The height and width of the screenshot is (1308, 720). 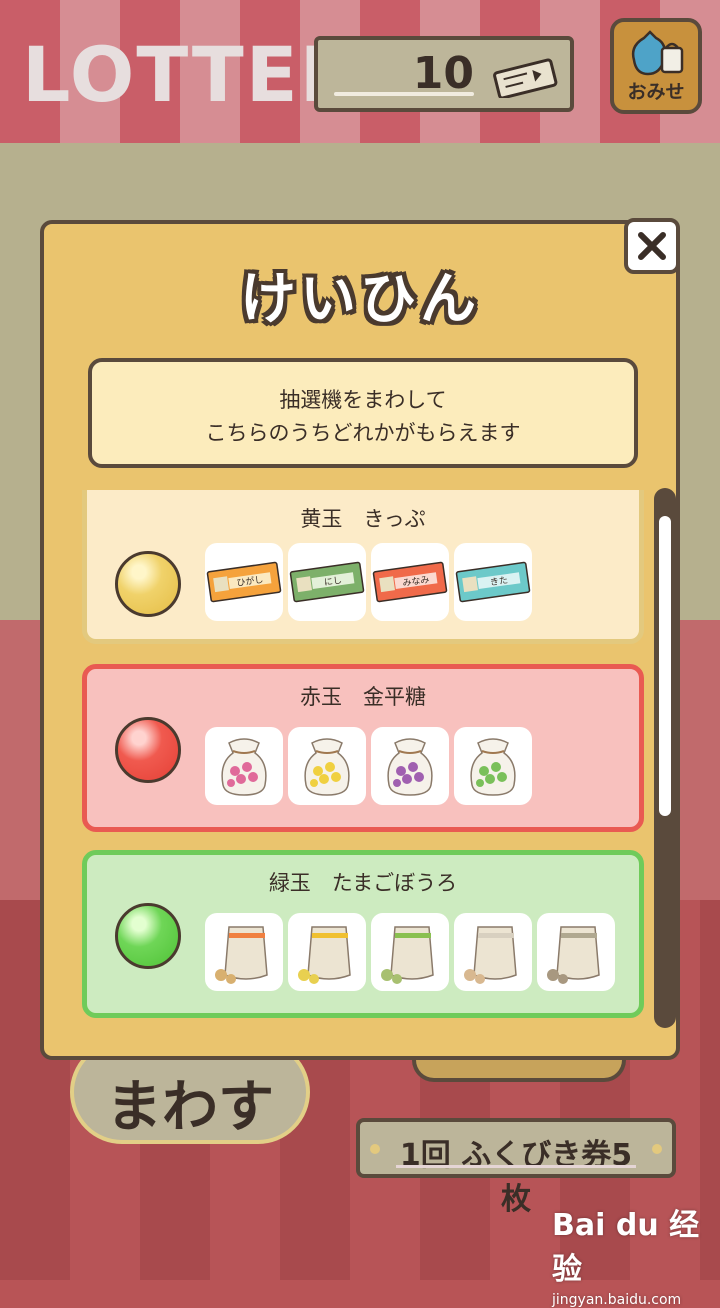 I want to click on watermark-url: jingyan.baidu.com, so click(x=617, y=1300).